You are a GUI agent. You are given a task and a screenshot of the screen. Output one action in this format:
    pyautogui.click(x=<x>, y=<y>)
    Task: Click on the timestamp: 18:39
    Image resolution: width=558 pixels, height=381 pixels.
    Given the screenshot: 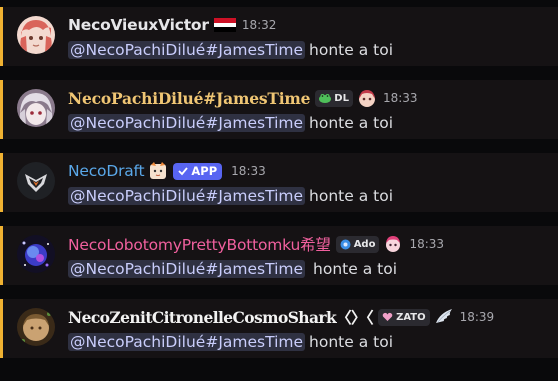 What is the action you would take?
    pyautogui.click(x=477, y=317)
    